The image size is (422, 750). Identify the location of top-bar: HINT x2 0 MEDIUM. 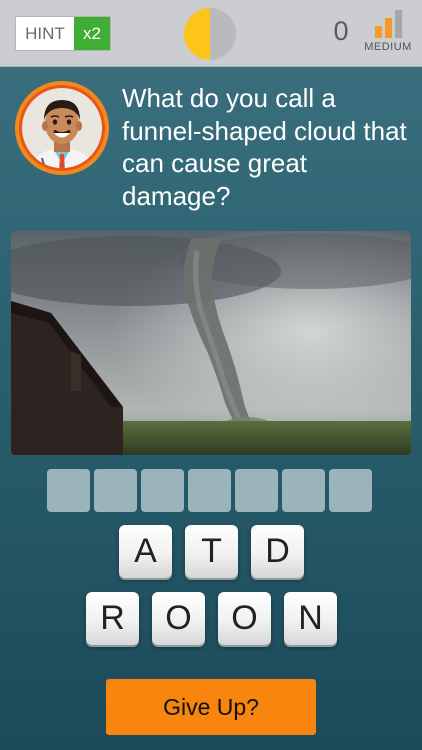
(211, 33).